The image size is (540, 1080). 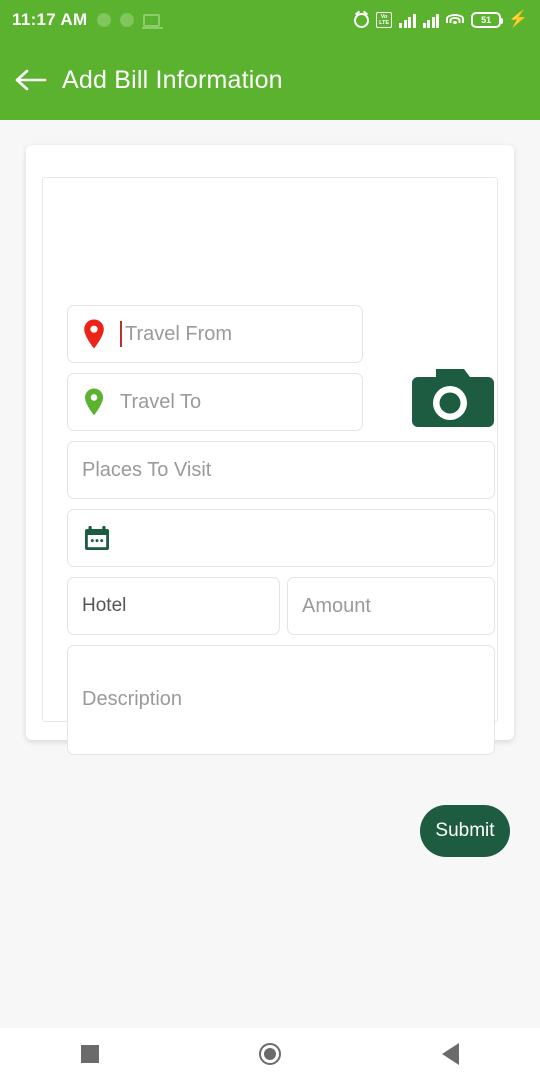 What do you see at coordinates (441, 20) in the screenshot?
I see `status-right-icons: Vo LTE 51 ⚡` at bounding box center [441, 20].